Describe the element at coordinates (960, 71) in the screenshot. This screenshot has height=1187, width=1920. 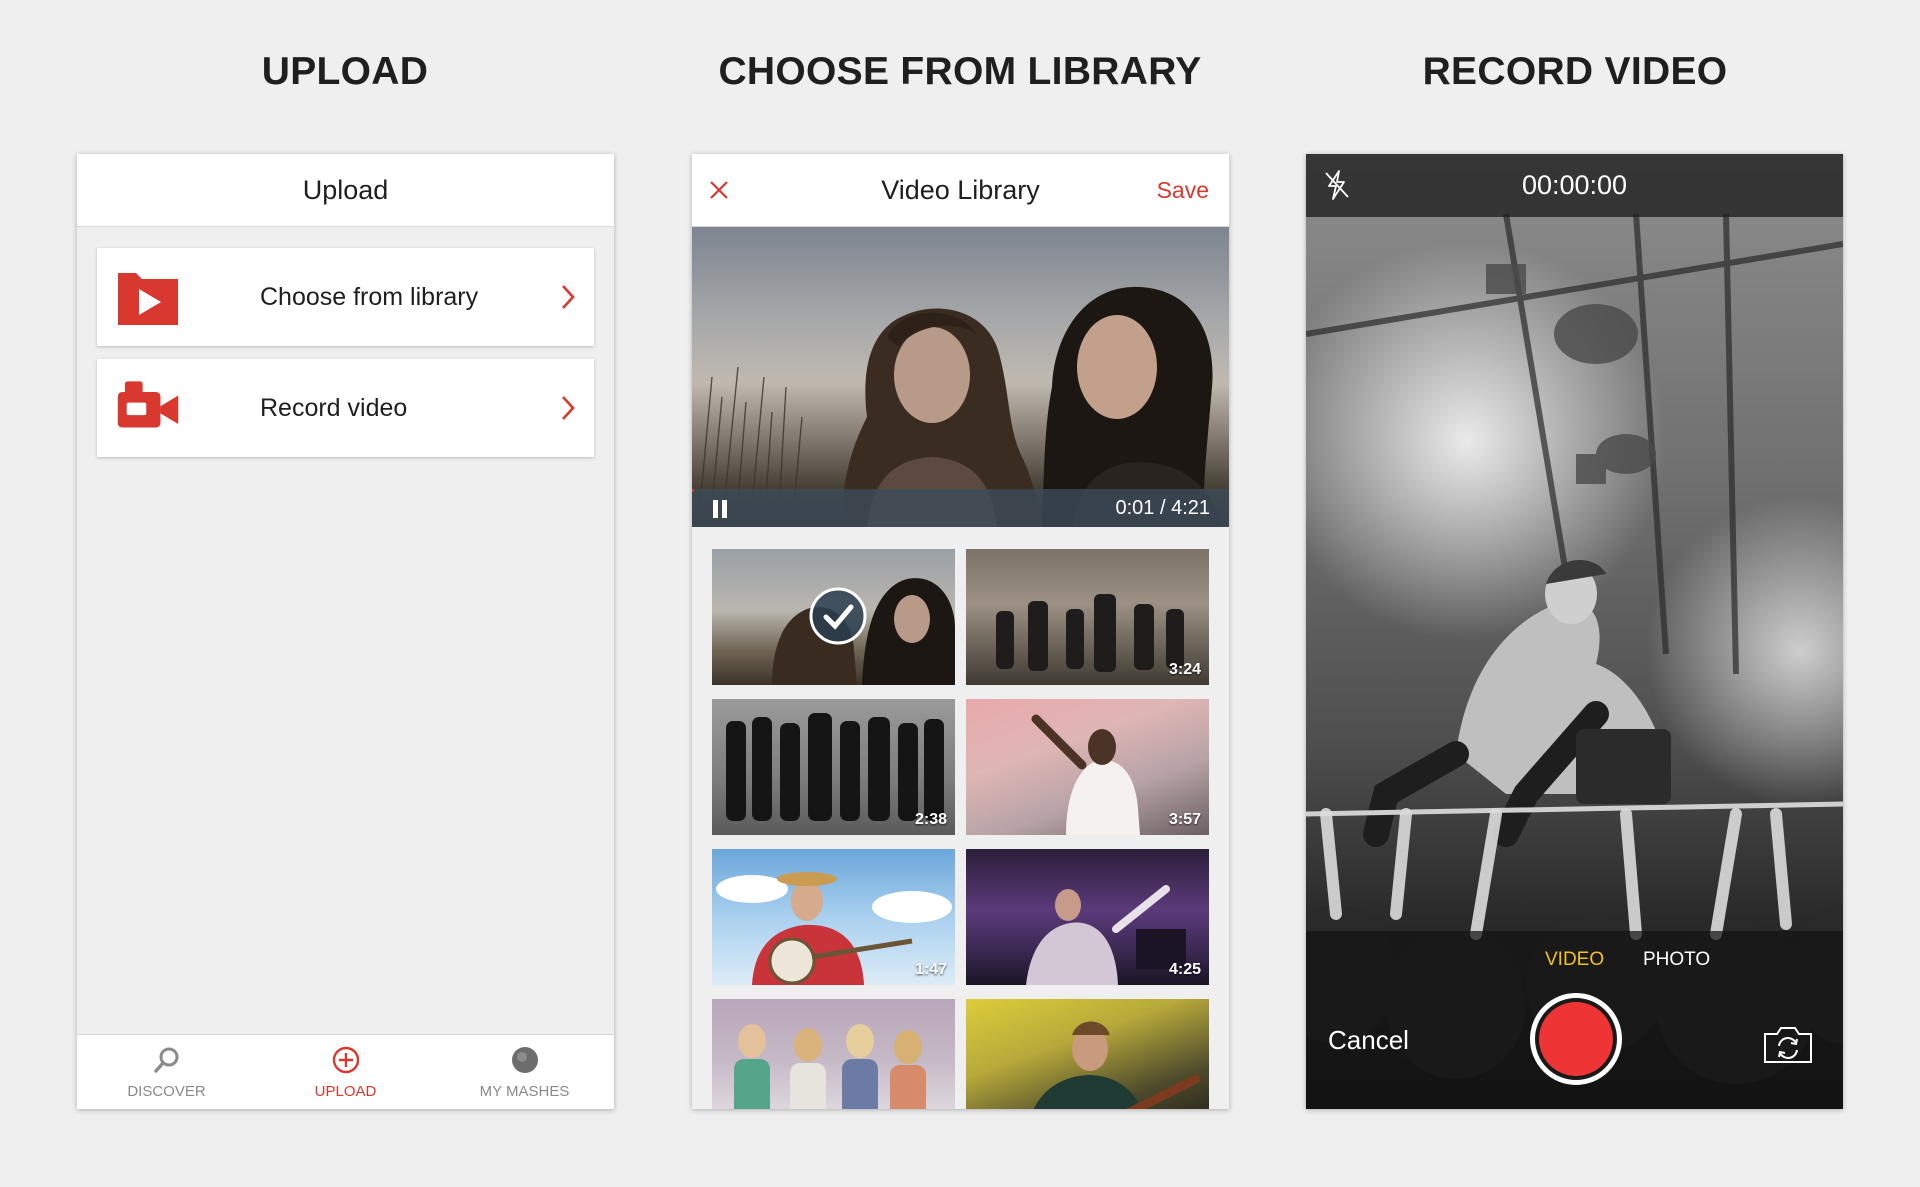
I see `library-heading: CHOOSE FROM LIBRARY` at that location.